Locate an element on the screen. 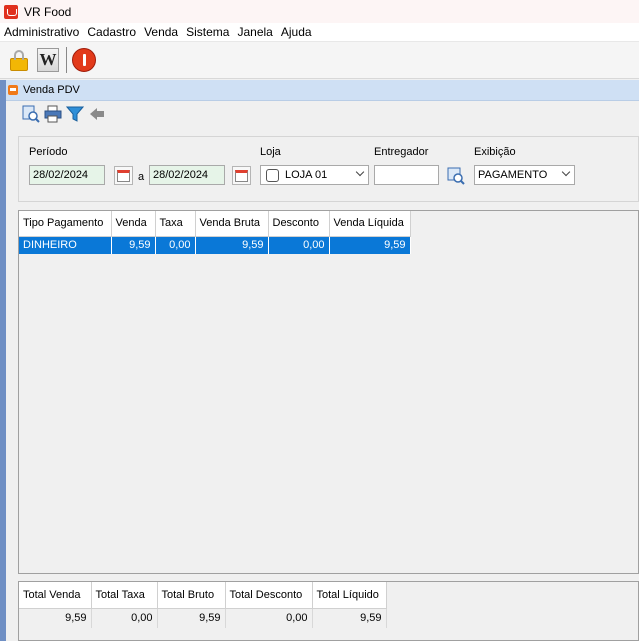 Image resolution: width=639 pixels, height=641 pixels. menu-janela: Janela is located at coordinates (254, 32).